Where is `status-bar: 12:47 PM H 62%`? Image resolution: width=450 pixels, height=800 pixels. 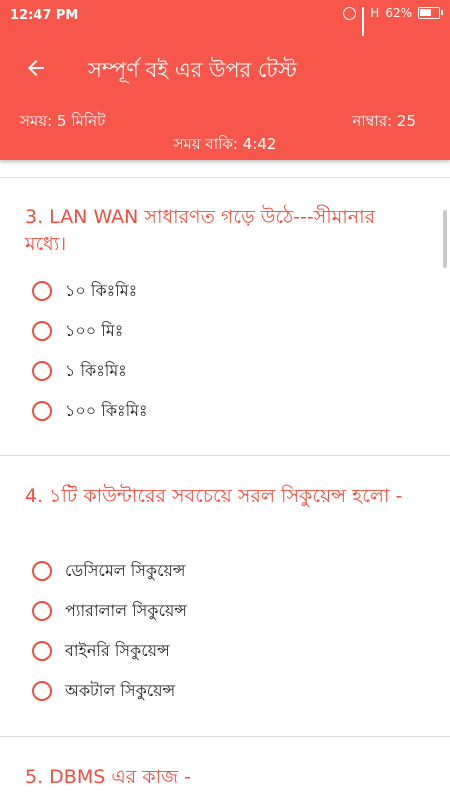
status-bar: 12:47 PM H 62% is located at coordinates (225, 18).